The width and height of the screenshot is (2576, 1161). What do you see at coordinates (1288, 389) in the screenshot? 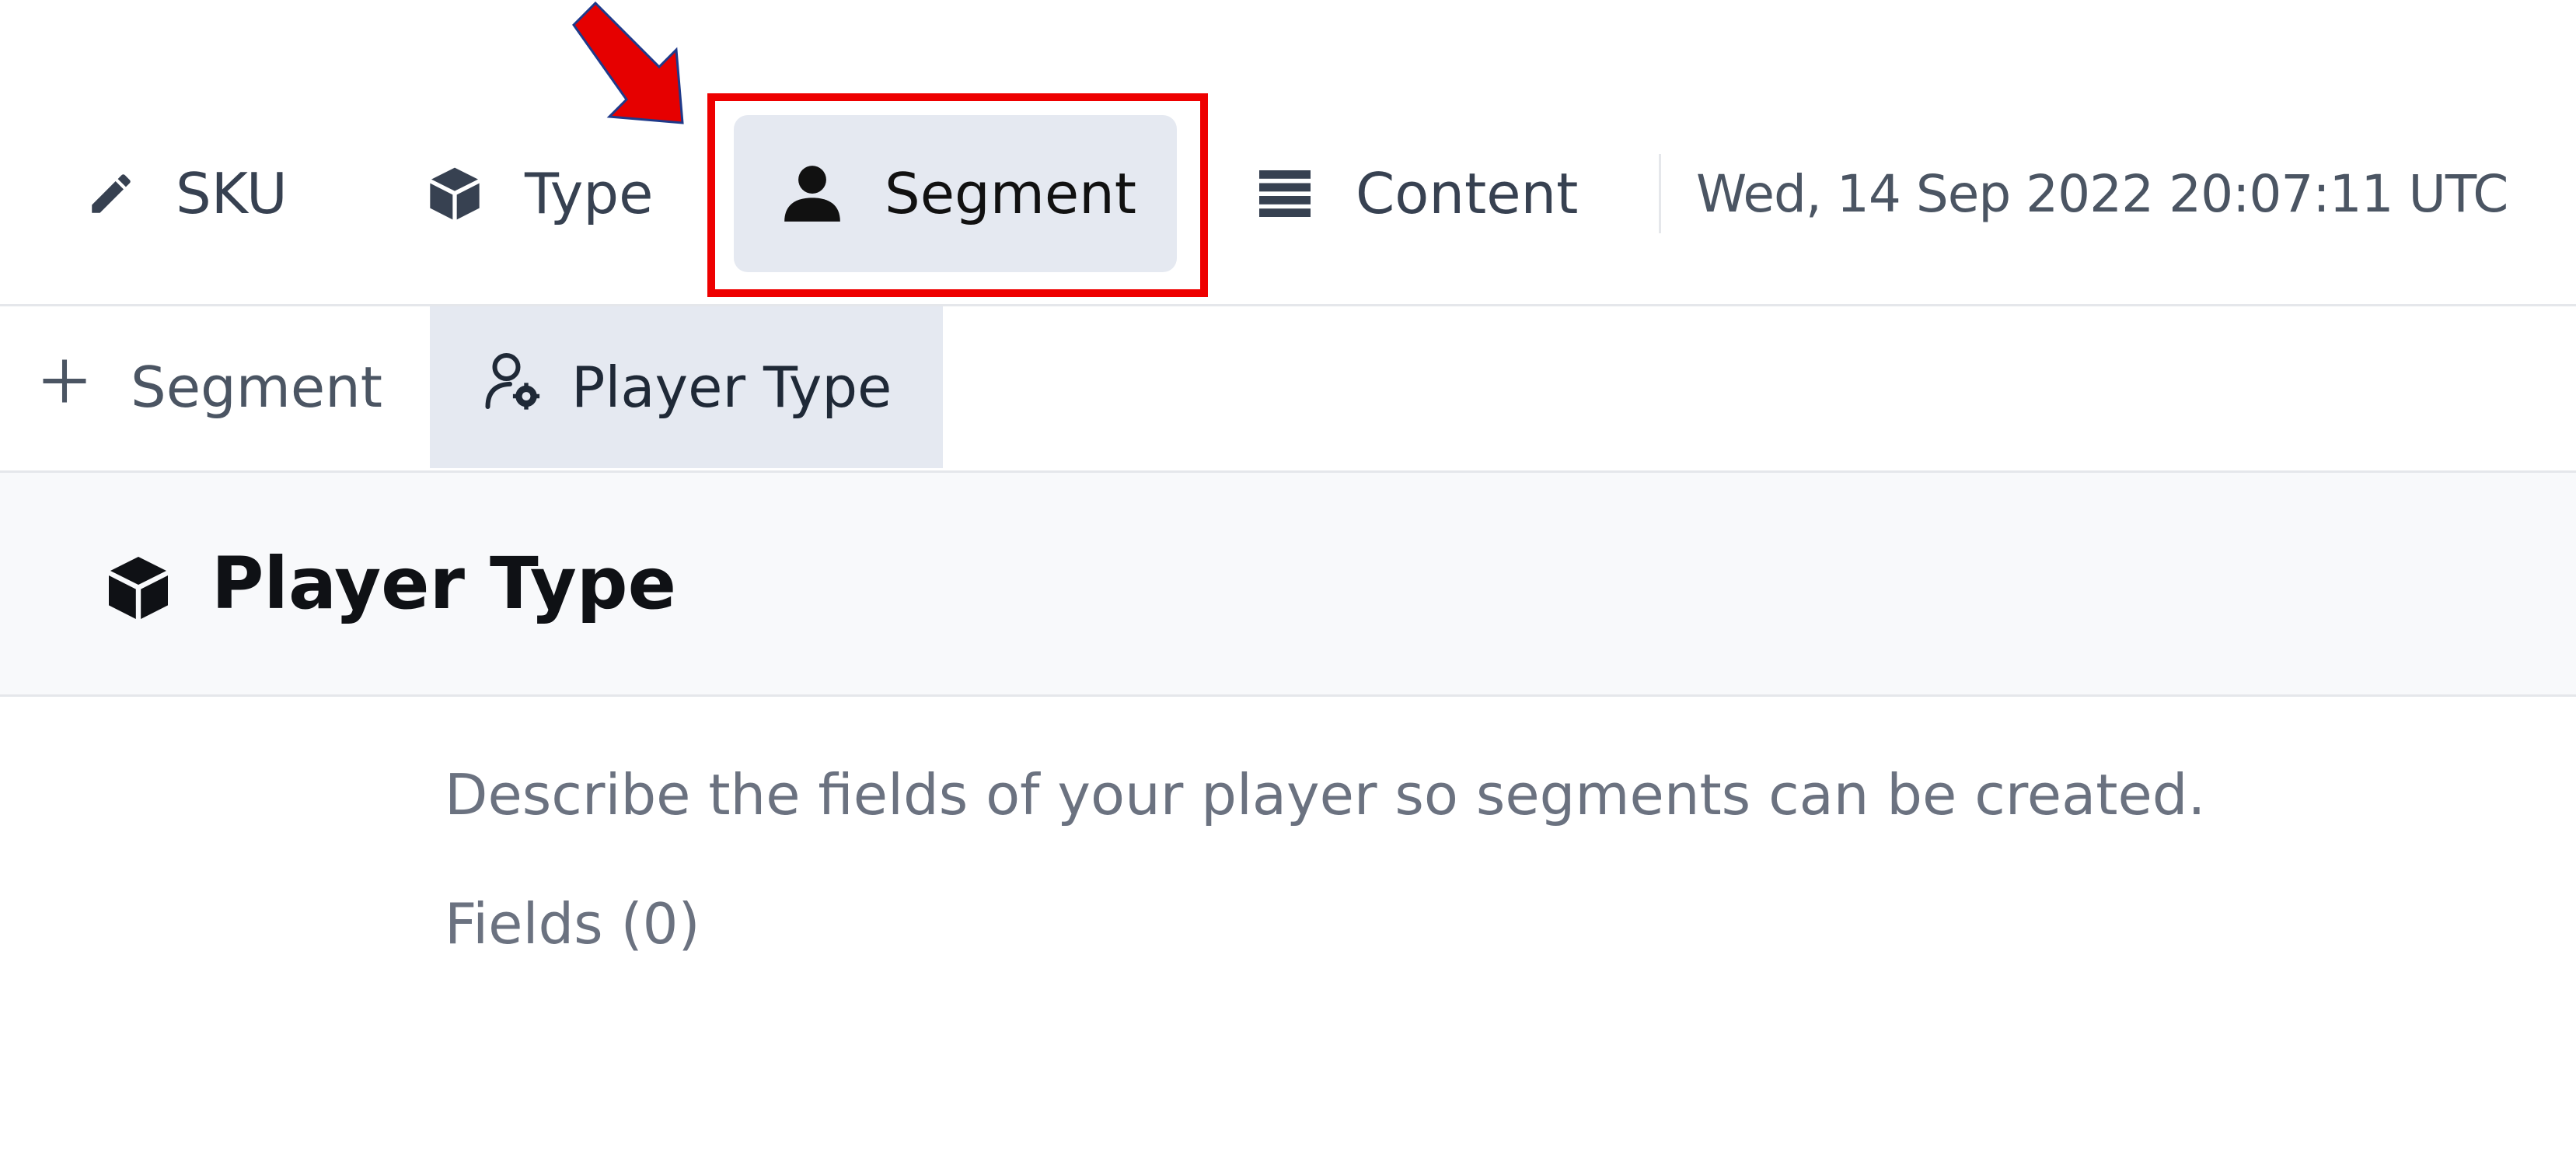
I see `secondary-toolbar: Segment Player Type` at bounding box center [1288, 389].